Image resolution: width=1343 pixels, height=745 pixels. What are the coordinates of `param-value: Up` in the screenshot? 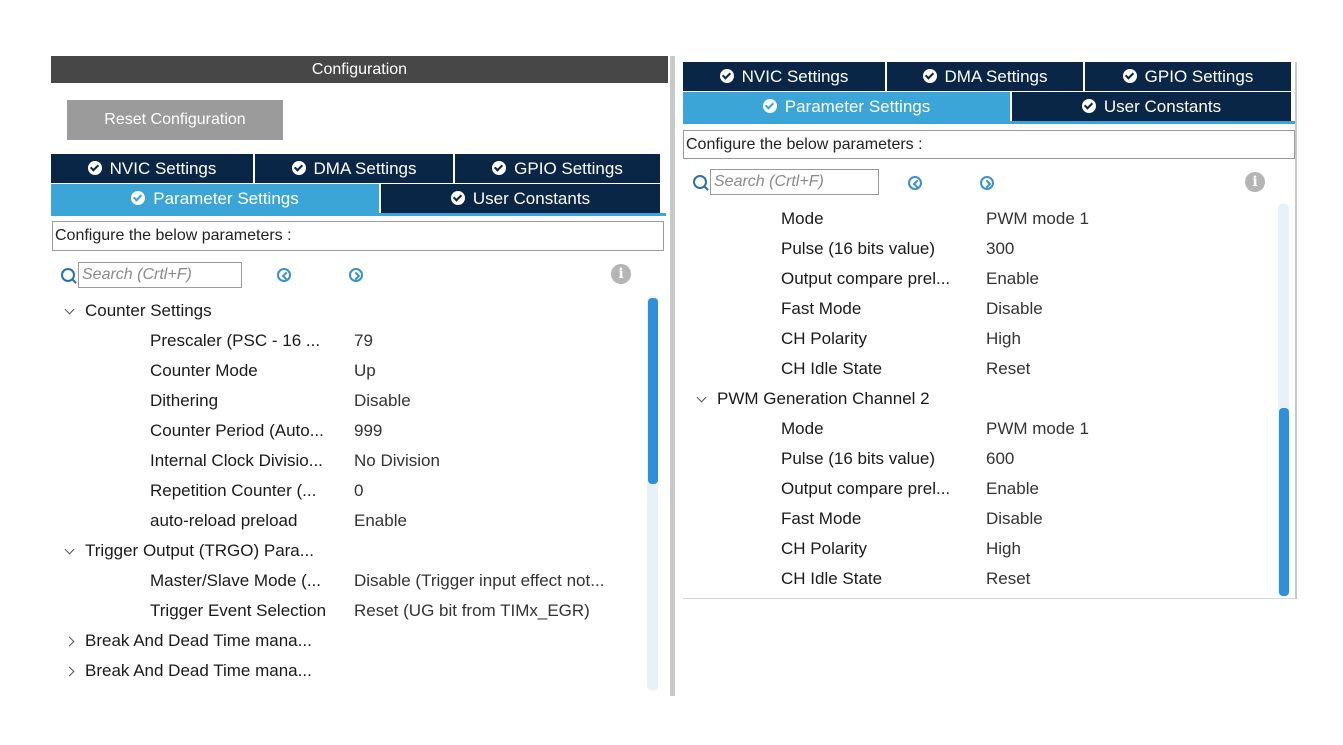 It's located at (365, 371).